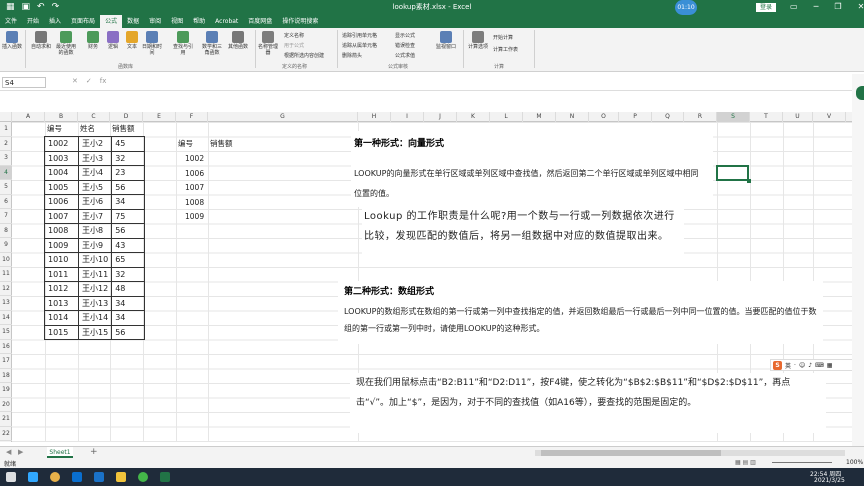  Describe the element at coordinates (94, 117) in the screenshot. I see `column-header-c: C` at that location.